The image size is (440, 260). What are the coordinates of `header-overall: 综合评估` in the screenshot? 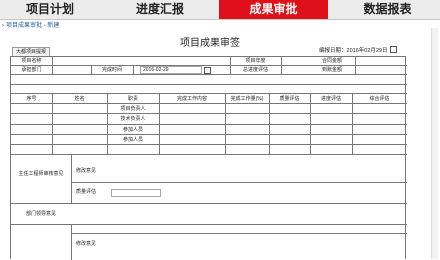 It's located at (379, 99).